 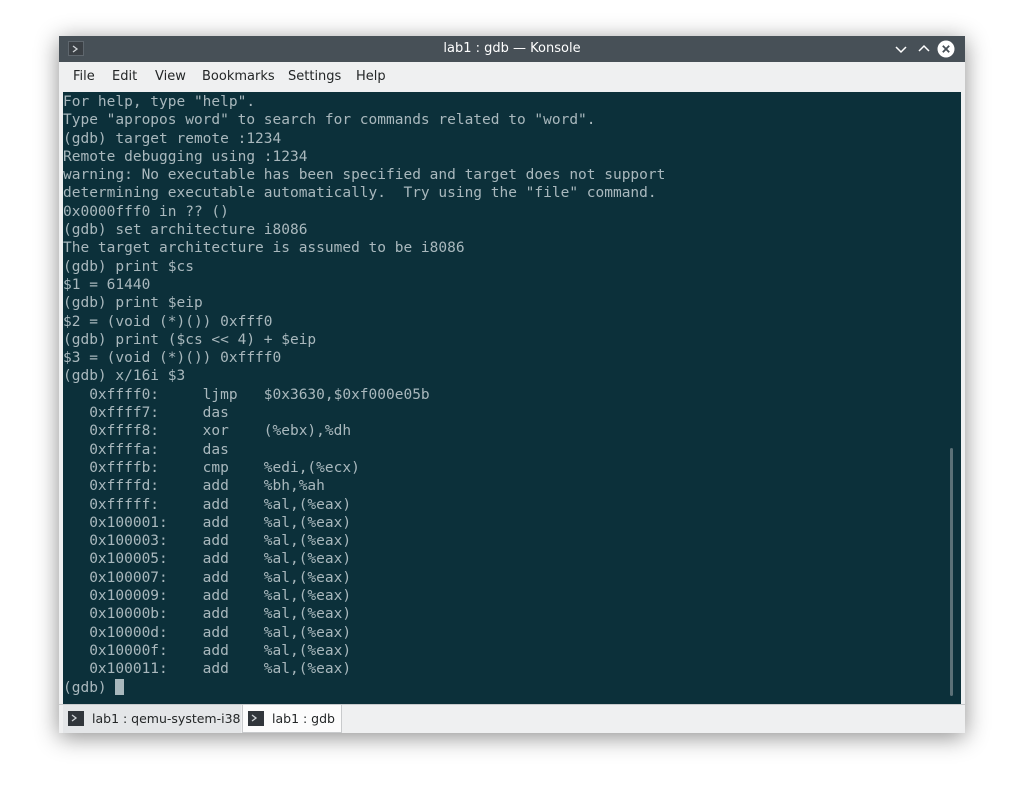 What do you see at coordinates (246, 394) in the screenshot?
I see `terminal-line: 0xffff0: ljmp $0x3630,$0xf000e05b` at bounding box center [246, 394].